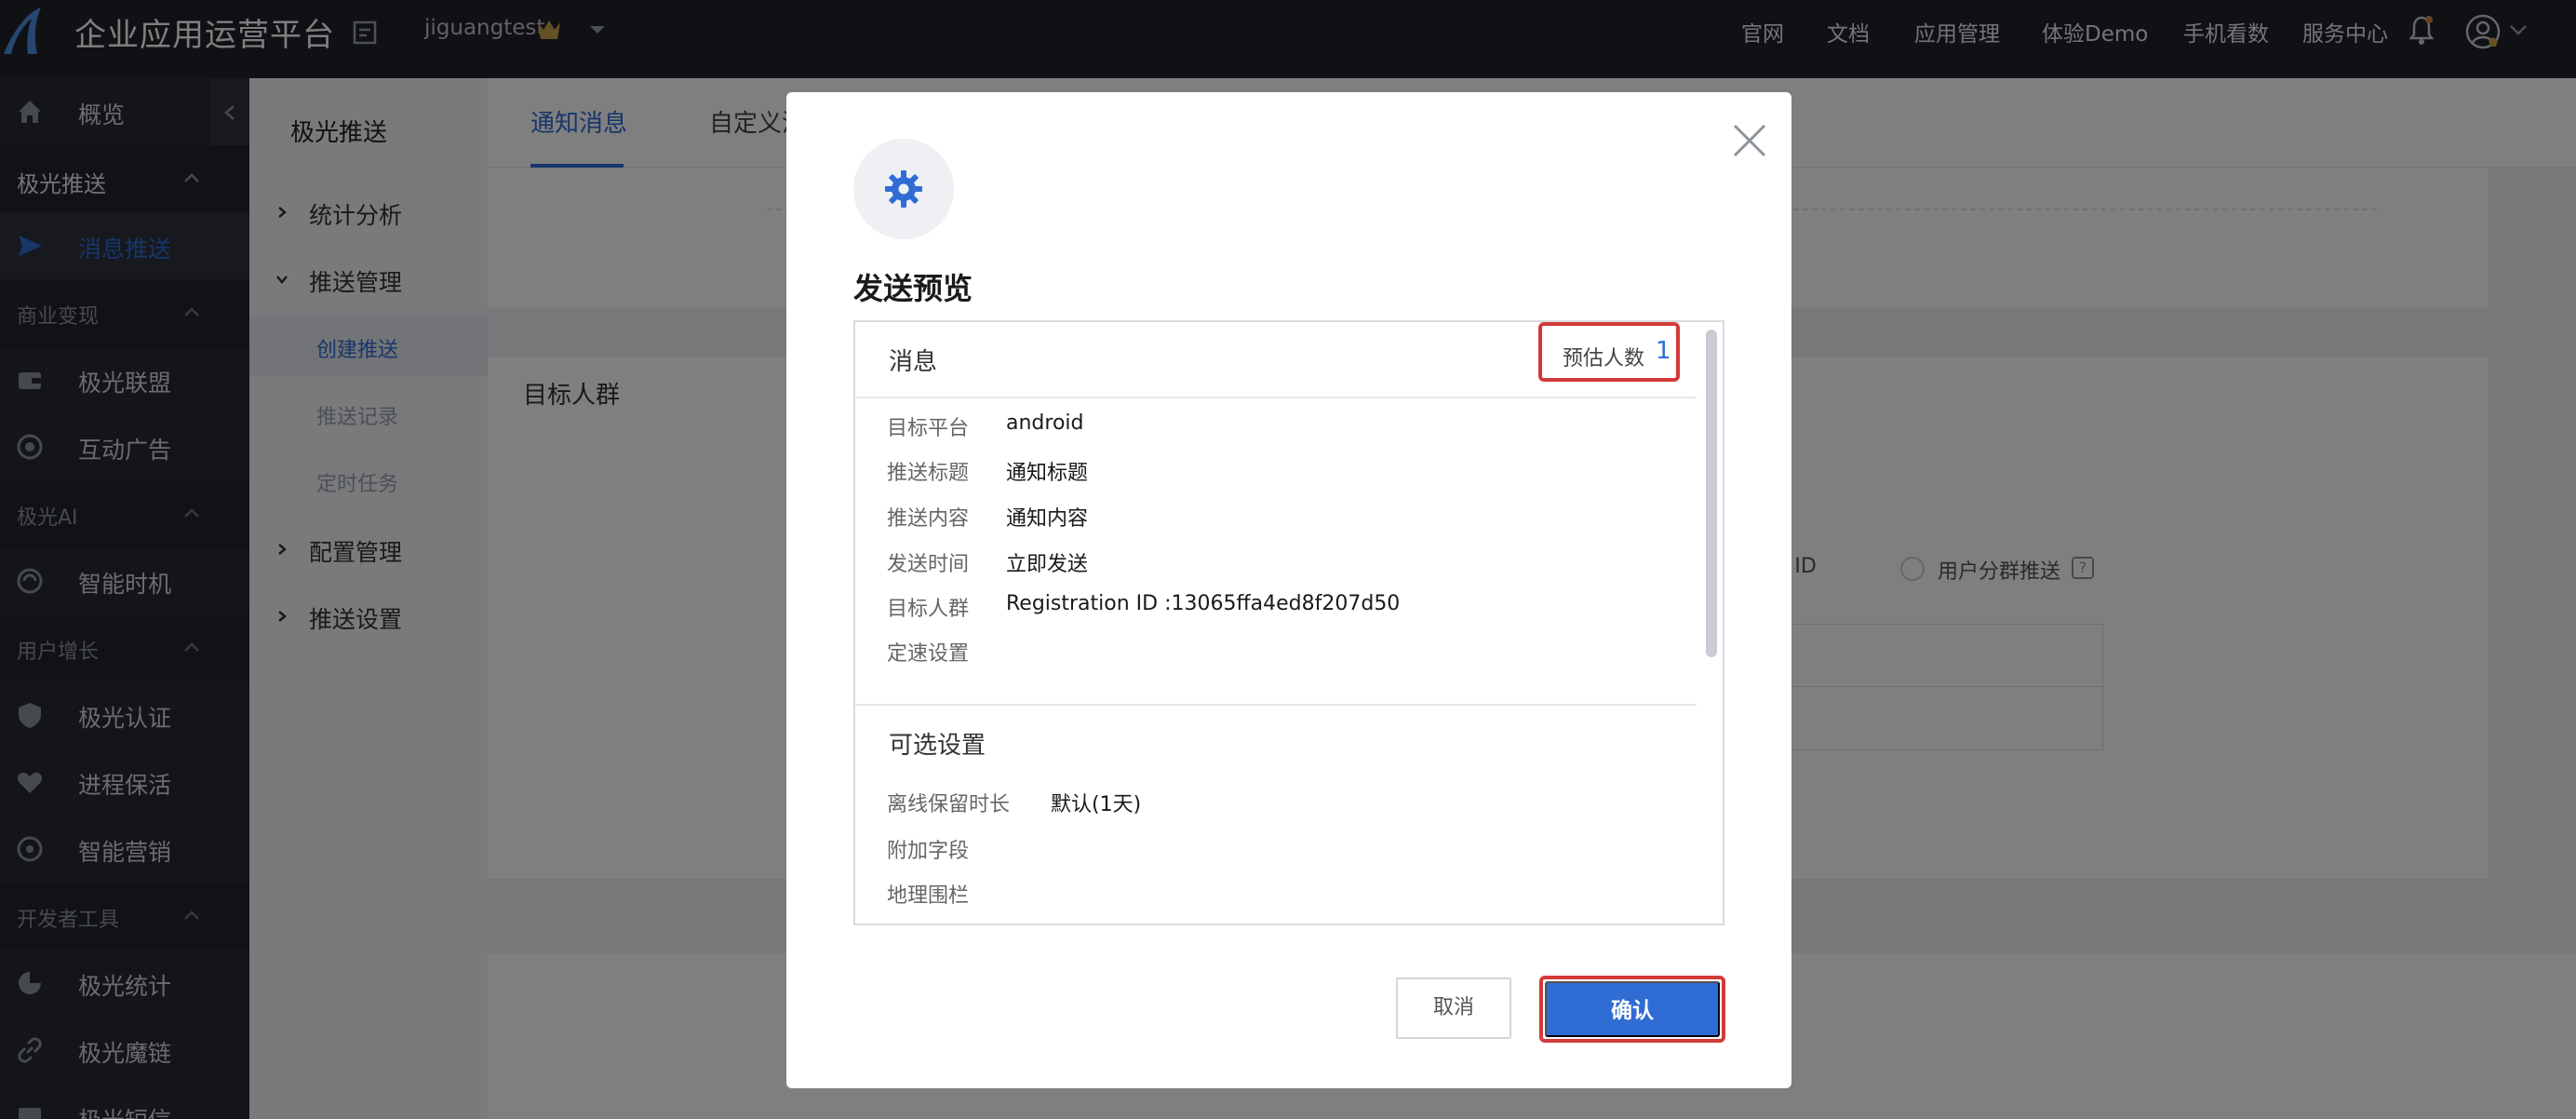  Describe the element at coordinates (1453, 1008) in the screenshot. I see `cancel-button: 取消` at that location.